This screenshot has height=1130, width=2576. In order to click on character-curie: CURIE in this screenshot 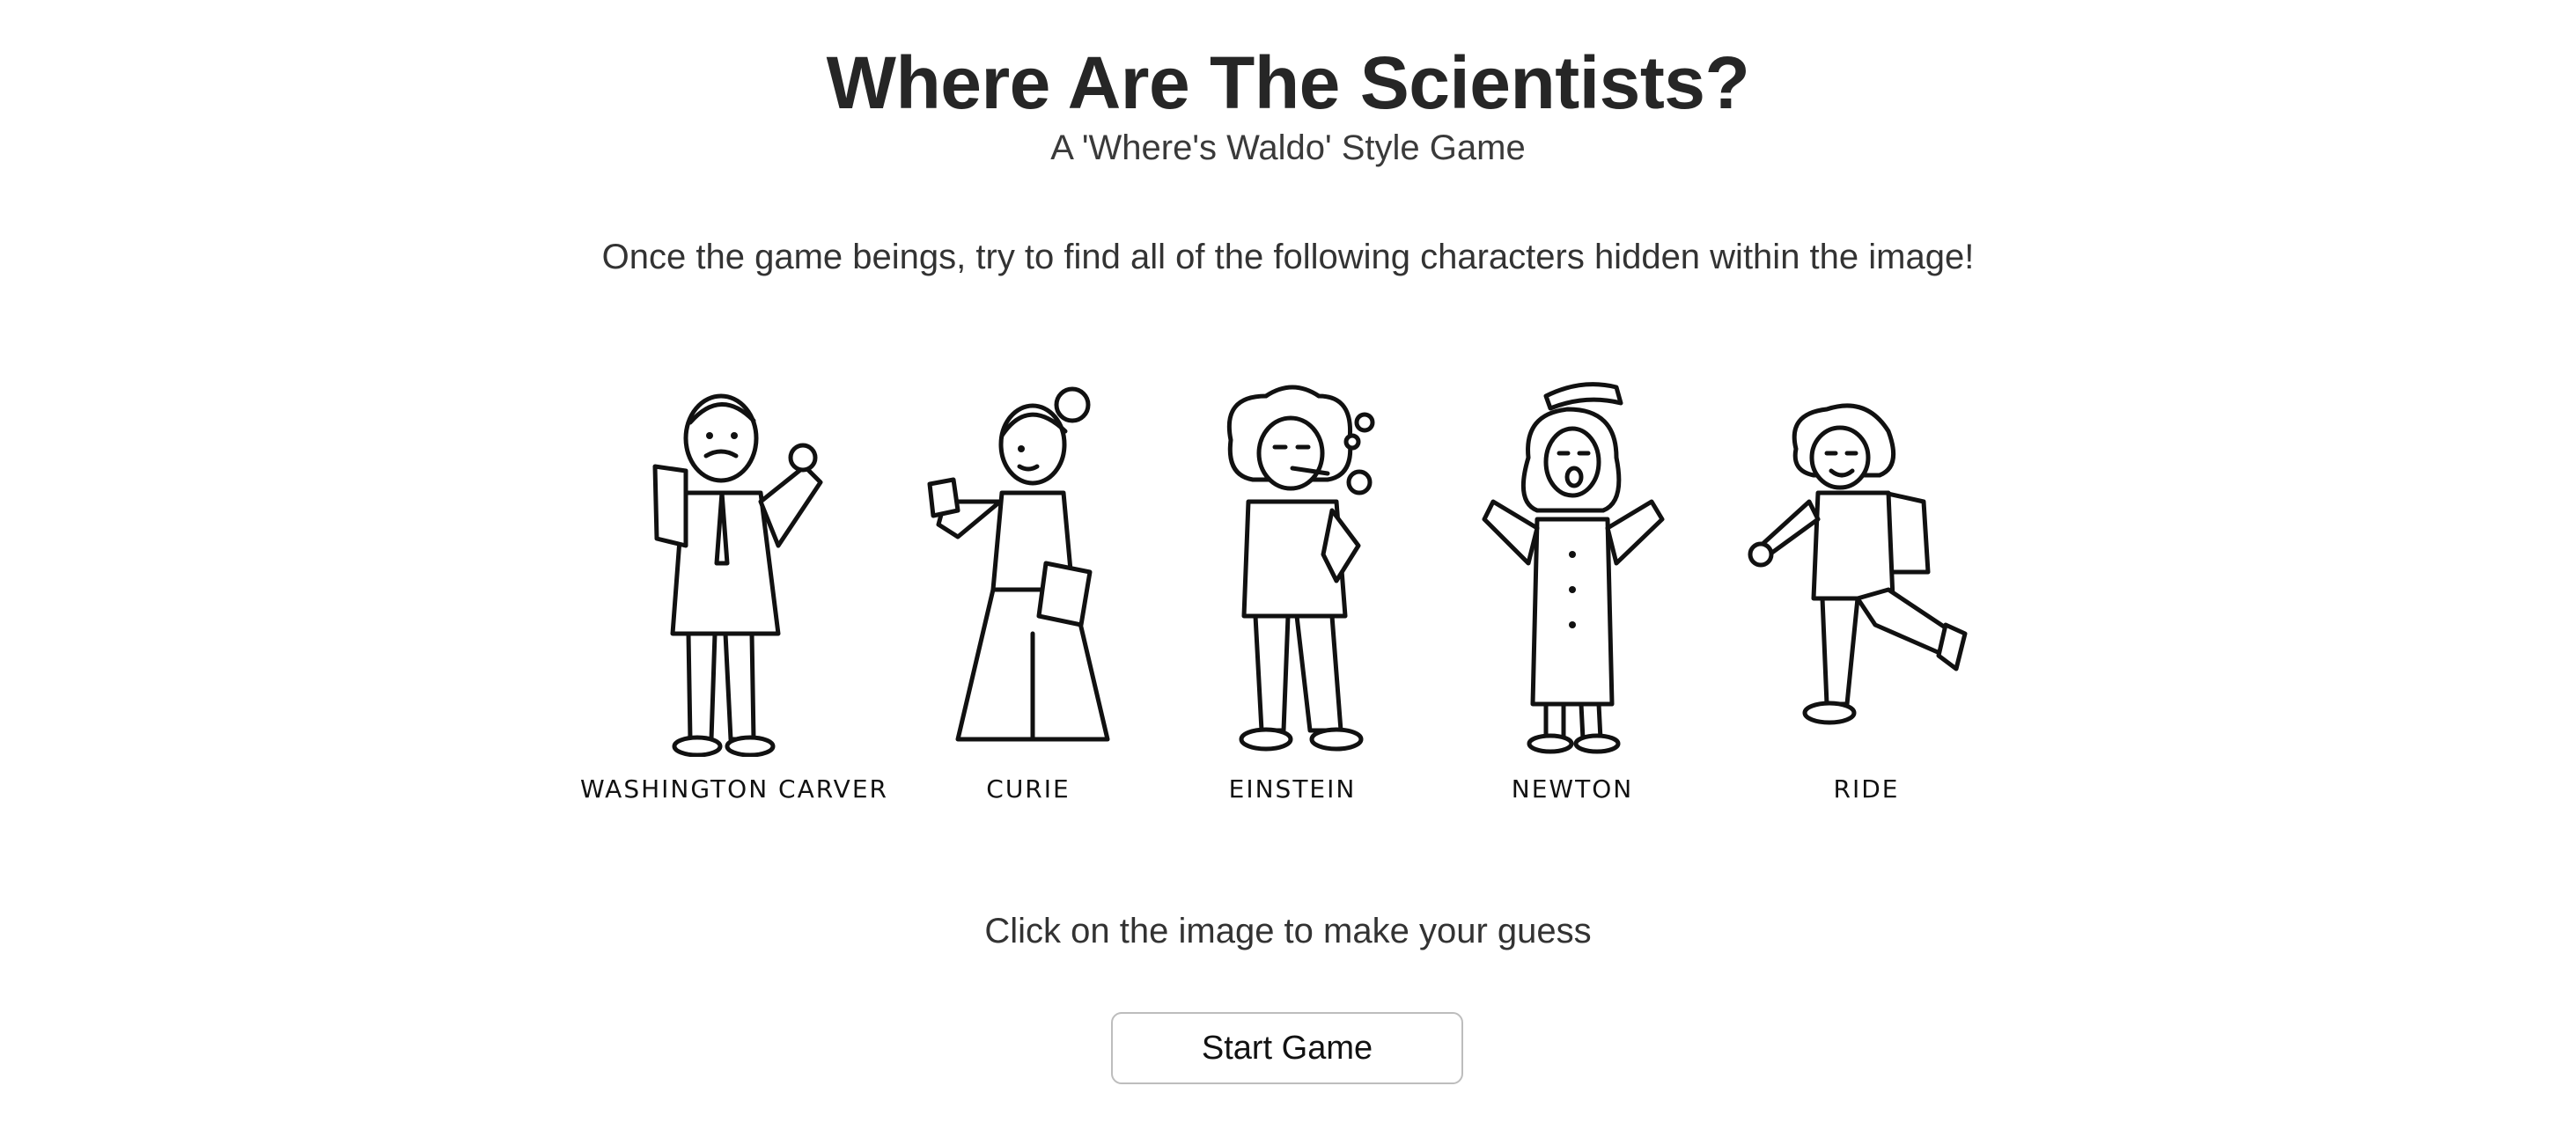, I will do `click(1028, 598)`.